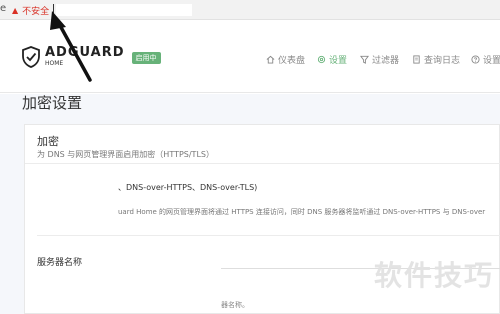  What do you see at coordinates (364, 59) in the screenshot?
I see `filter-icon` at bounding box center [364, 59].